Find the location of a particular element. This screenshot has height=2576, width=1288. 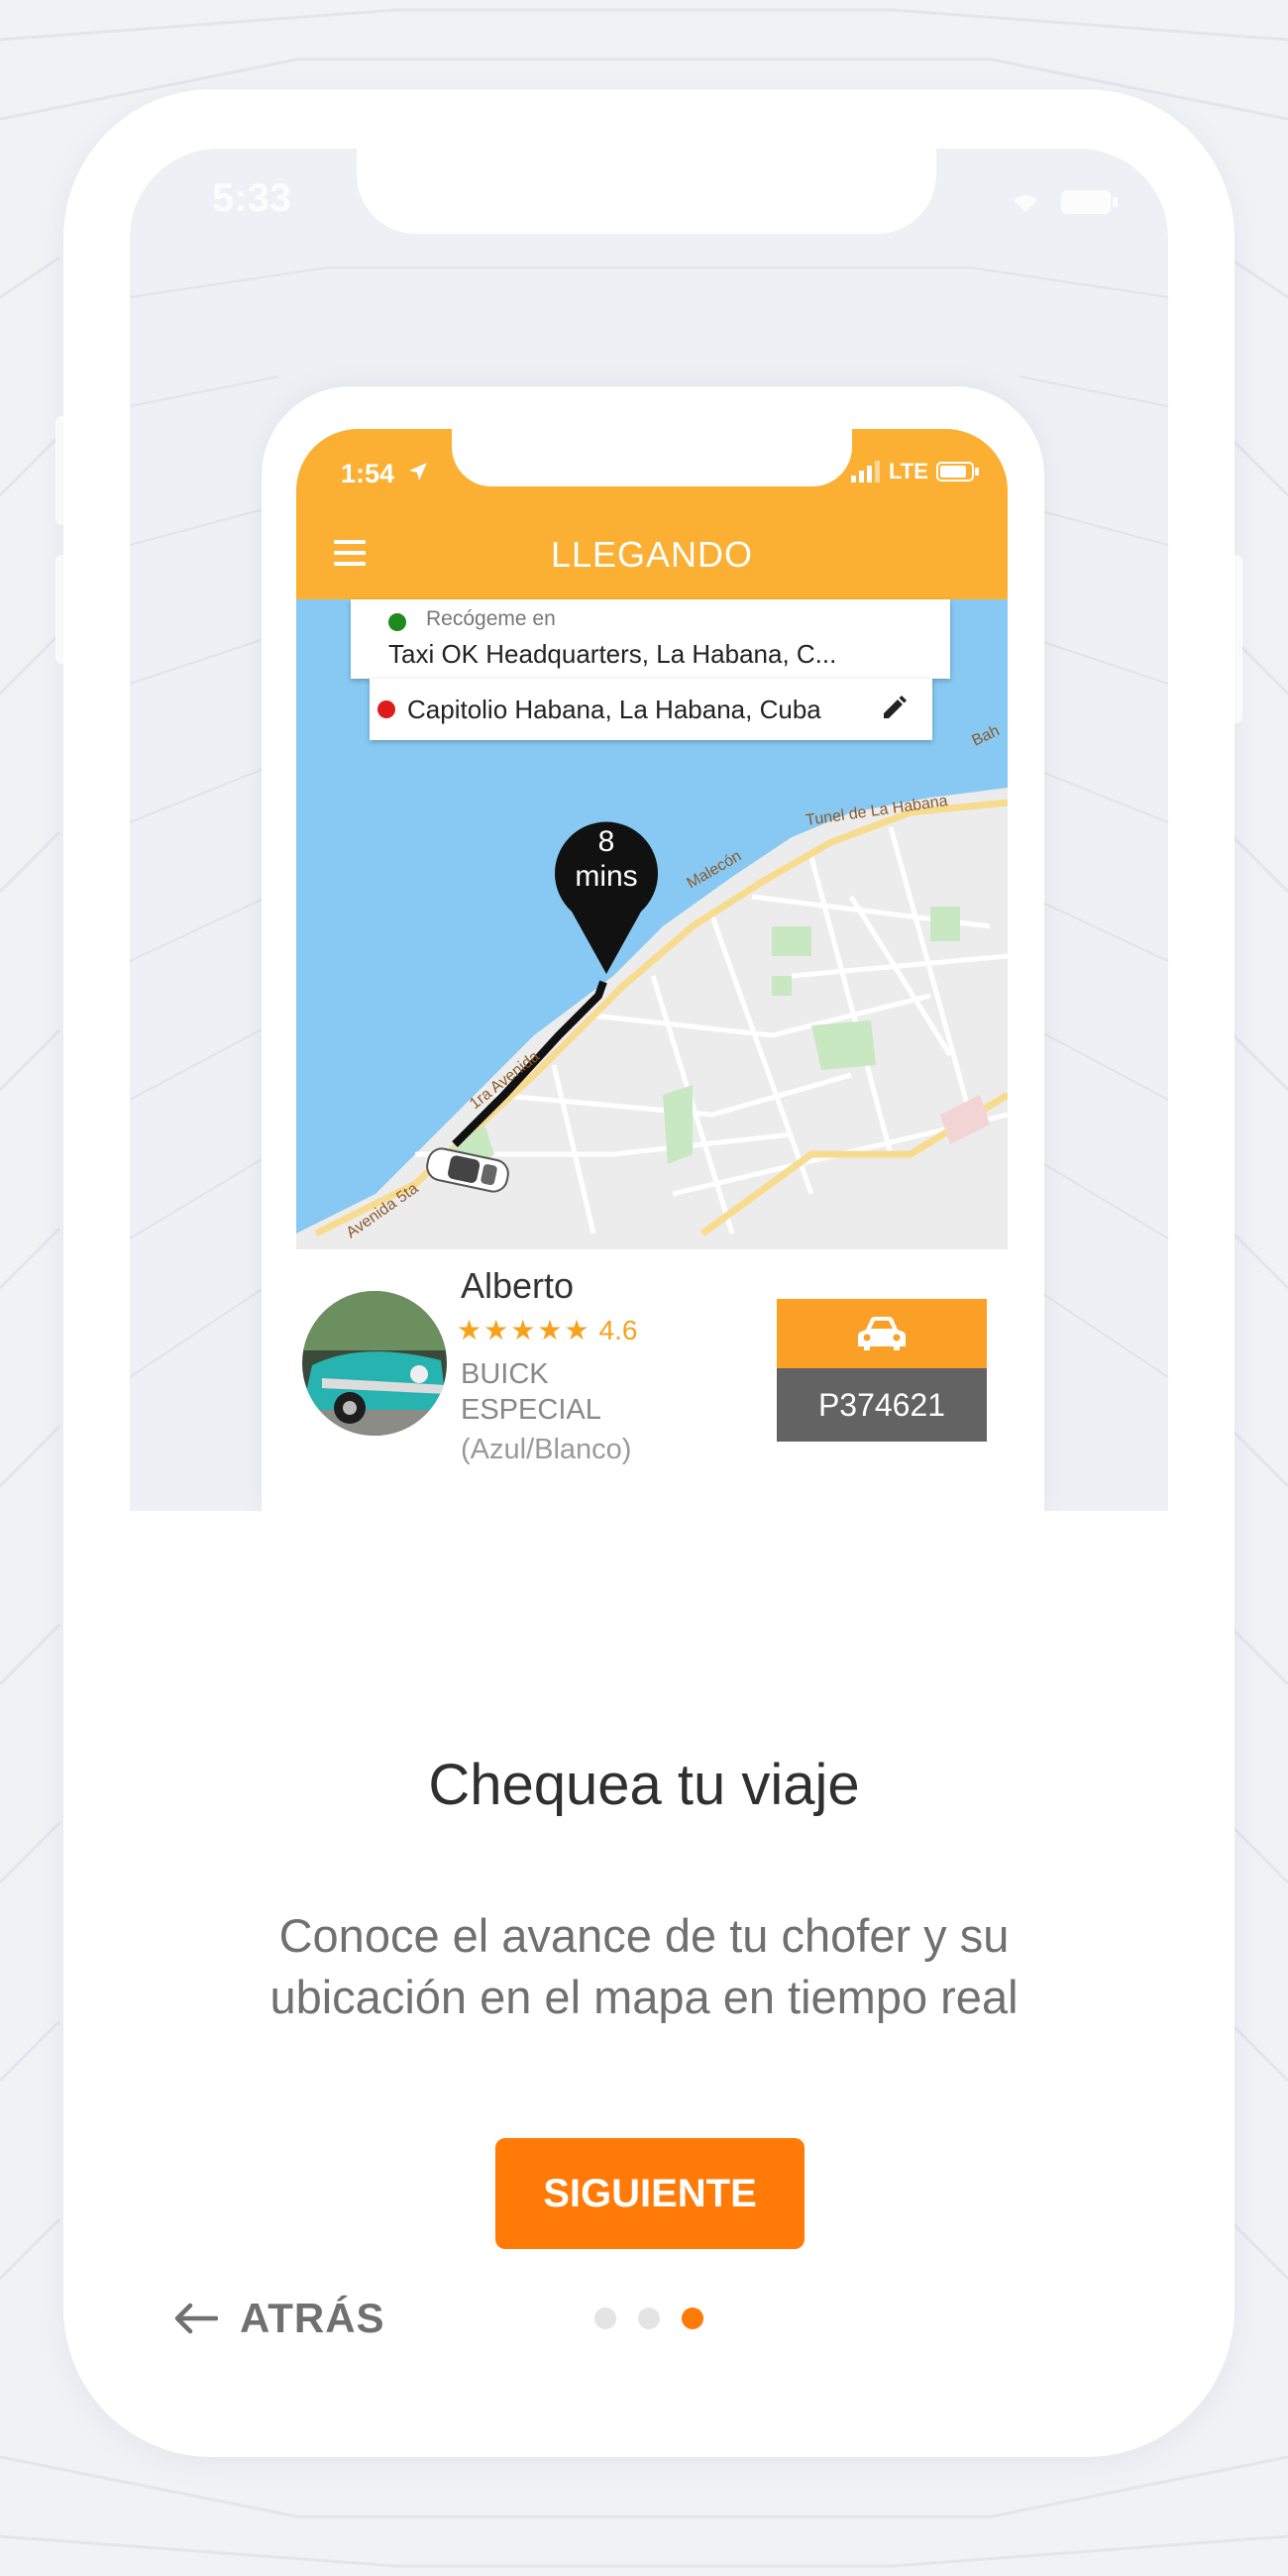

plate-box: P374621 is located at coordinates (882, 1370).